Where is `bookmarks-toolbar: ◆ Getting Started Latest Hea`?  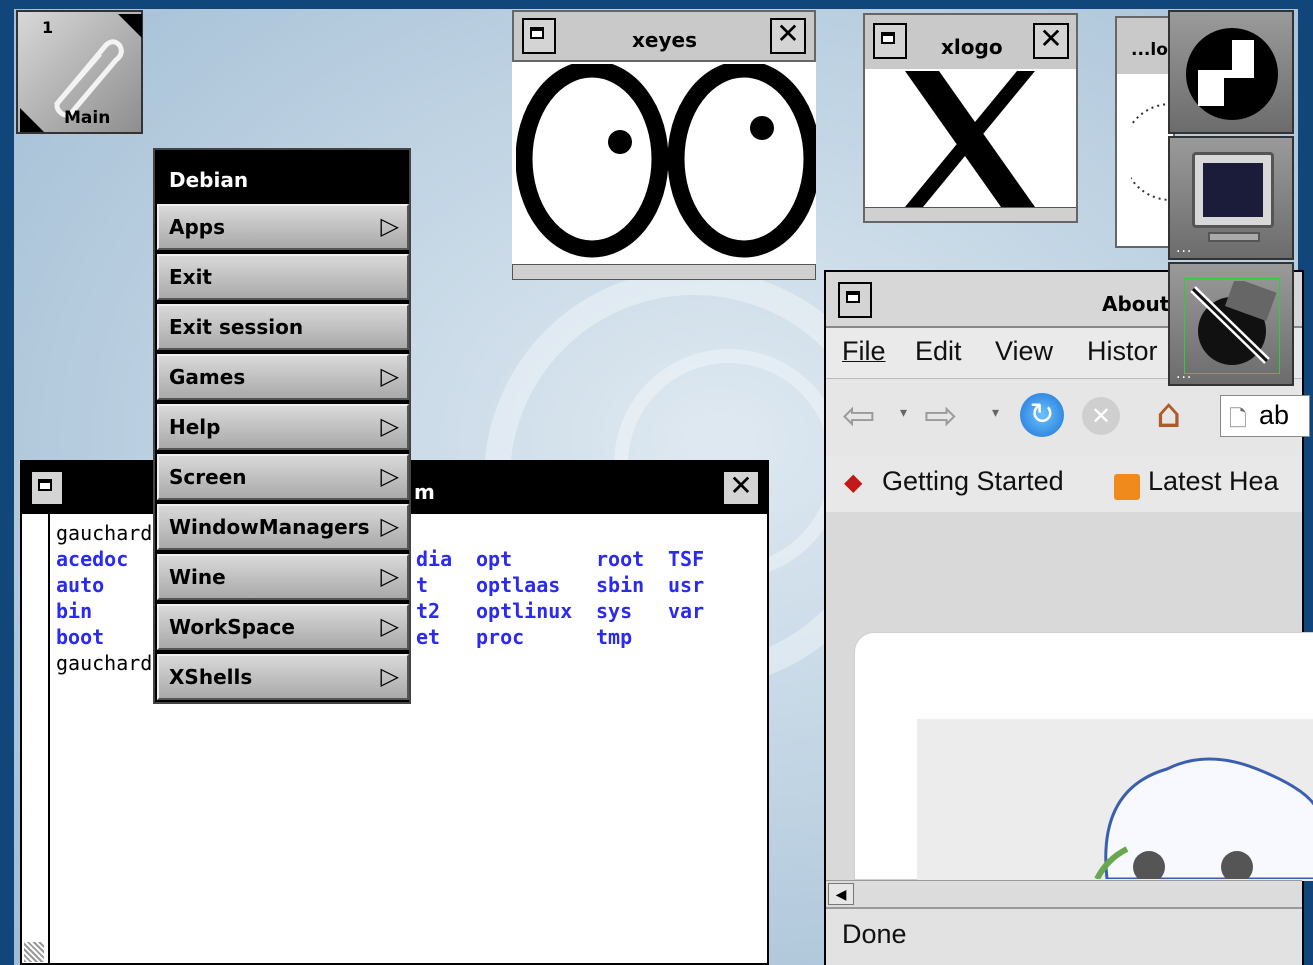
bookmarks-toolbar: ◆ Getting Started Latest Hea is located at coordinates (1064, 484).